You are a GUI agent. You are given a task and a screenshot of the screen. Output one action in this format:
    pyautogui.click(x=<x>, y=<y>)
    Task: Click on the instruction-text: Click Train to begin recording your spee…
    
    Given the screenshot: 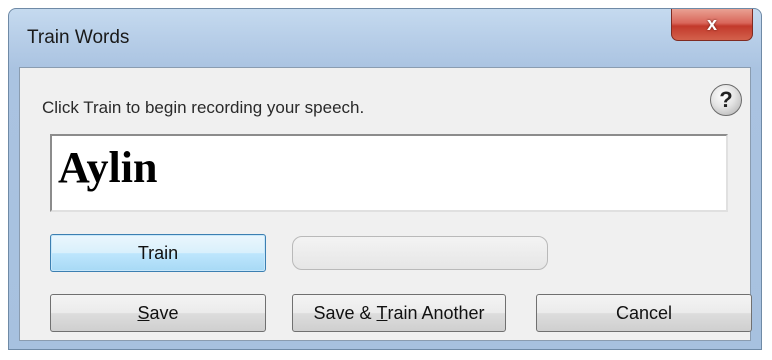 What is the action you would take?
    pyautogui.click(x=203, y=107)
    